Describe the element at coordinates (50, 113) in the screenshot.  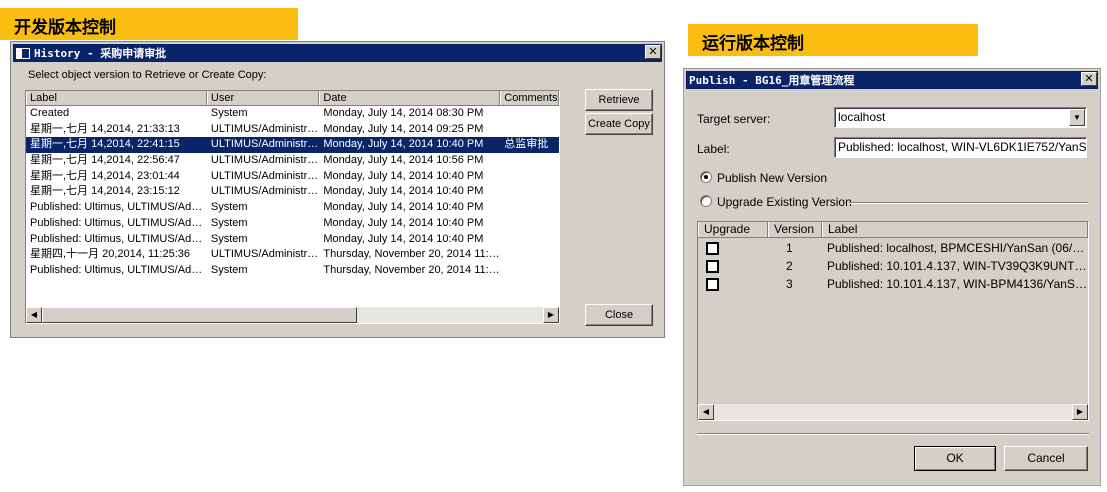
I see `cell-label: Created` at that location.